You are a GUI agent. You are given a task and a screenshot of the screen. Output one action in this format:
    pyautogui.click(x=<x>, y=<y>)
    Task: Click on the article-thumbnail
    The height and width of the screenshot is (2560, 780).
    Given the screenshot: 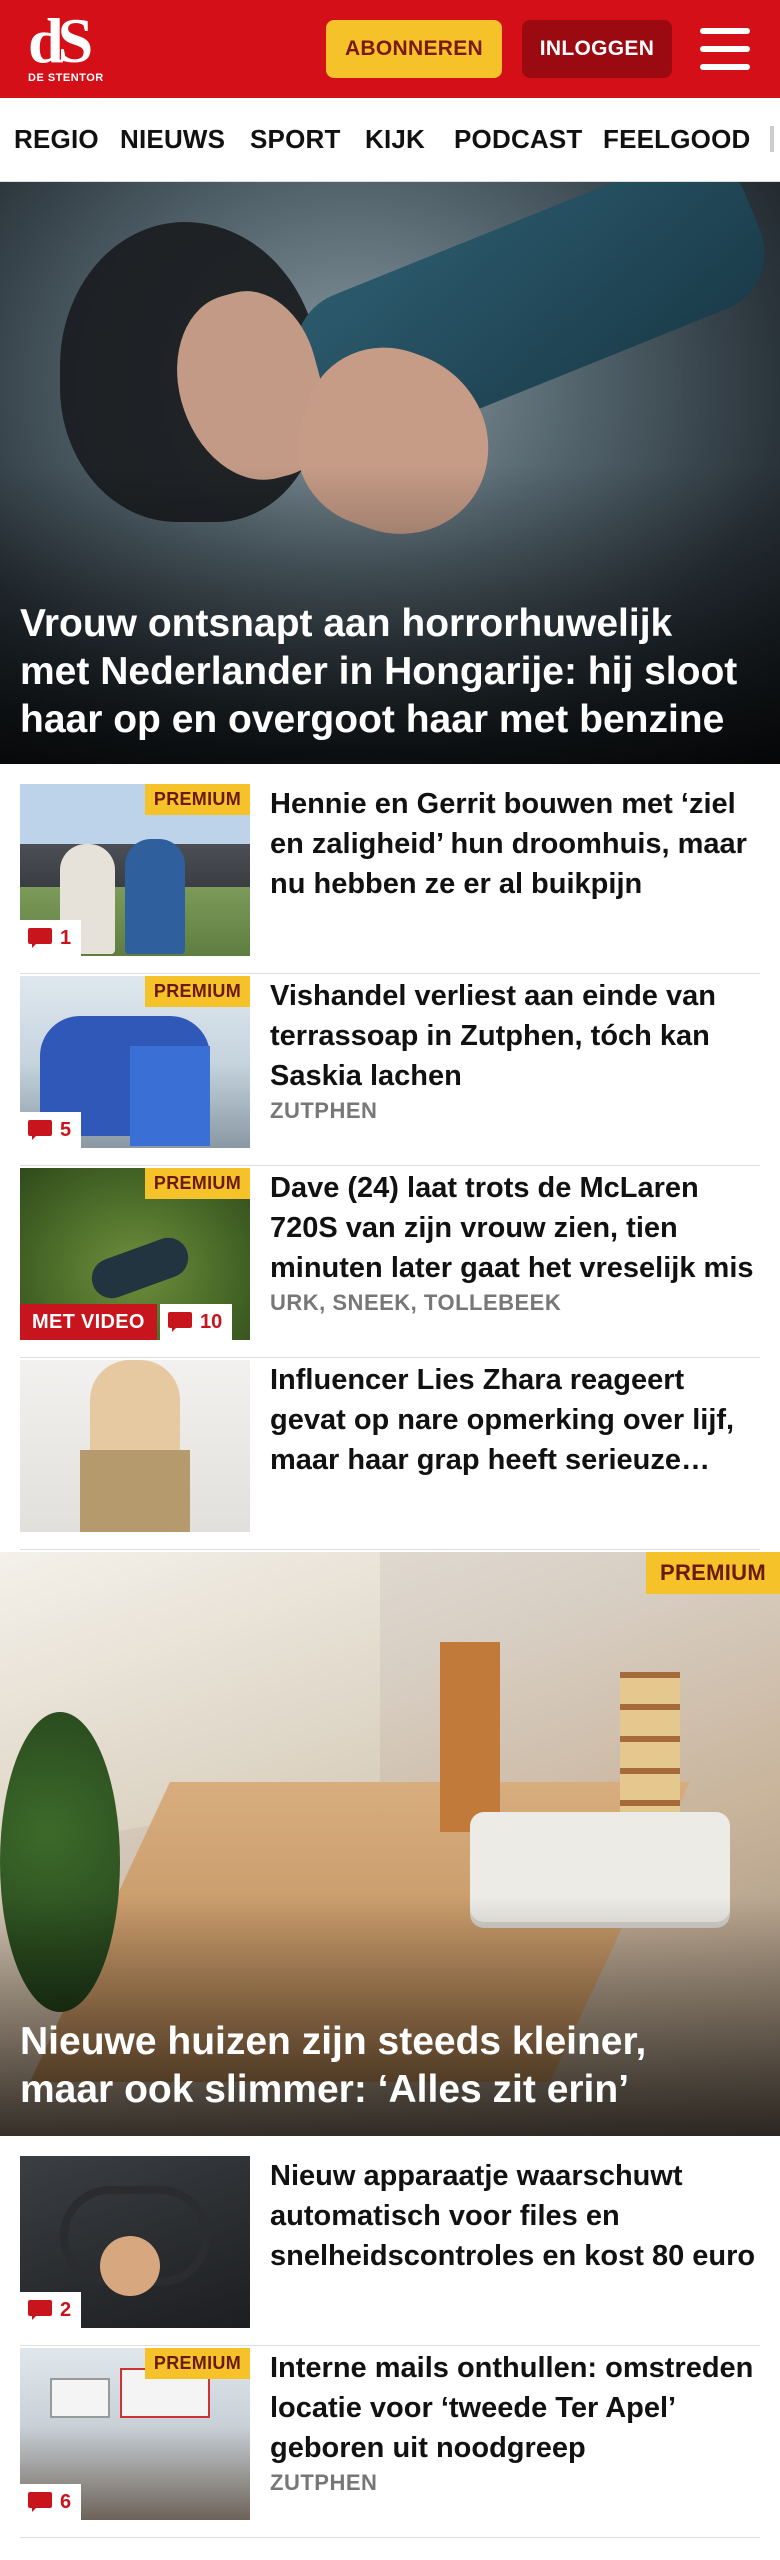 What is the action you would take?
    pyautogui.click(x=135, y=1446)
    